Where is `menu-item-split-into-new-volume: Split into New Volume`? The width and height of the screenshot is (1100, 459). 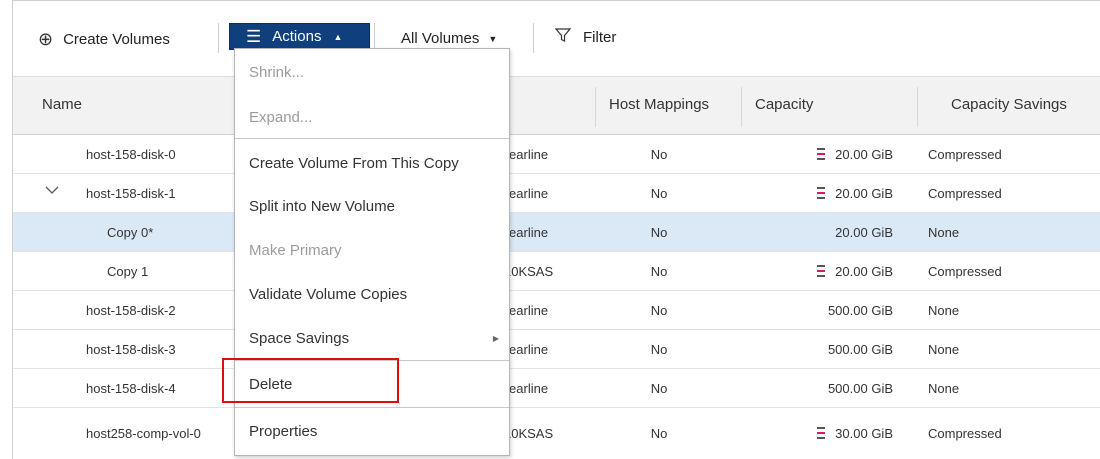 menu-item-split-into-new-volume: Split into New Volume is located at coordinates (372, 206).